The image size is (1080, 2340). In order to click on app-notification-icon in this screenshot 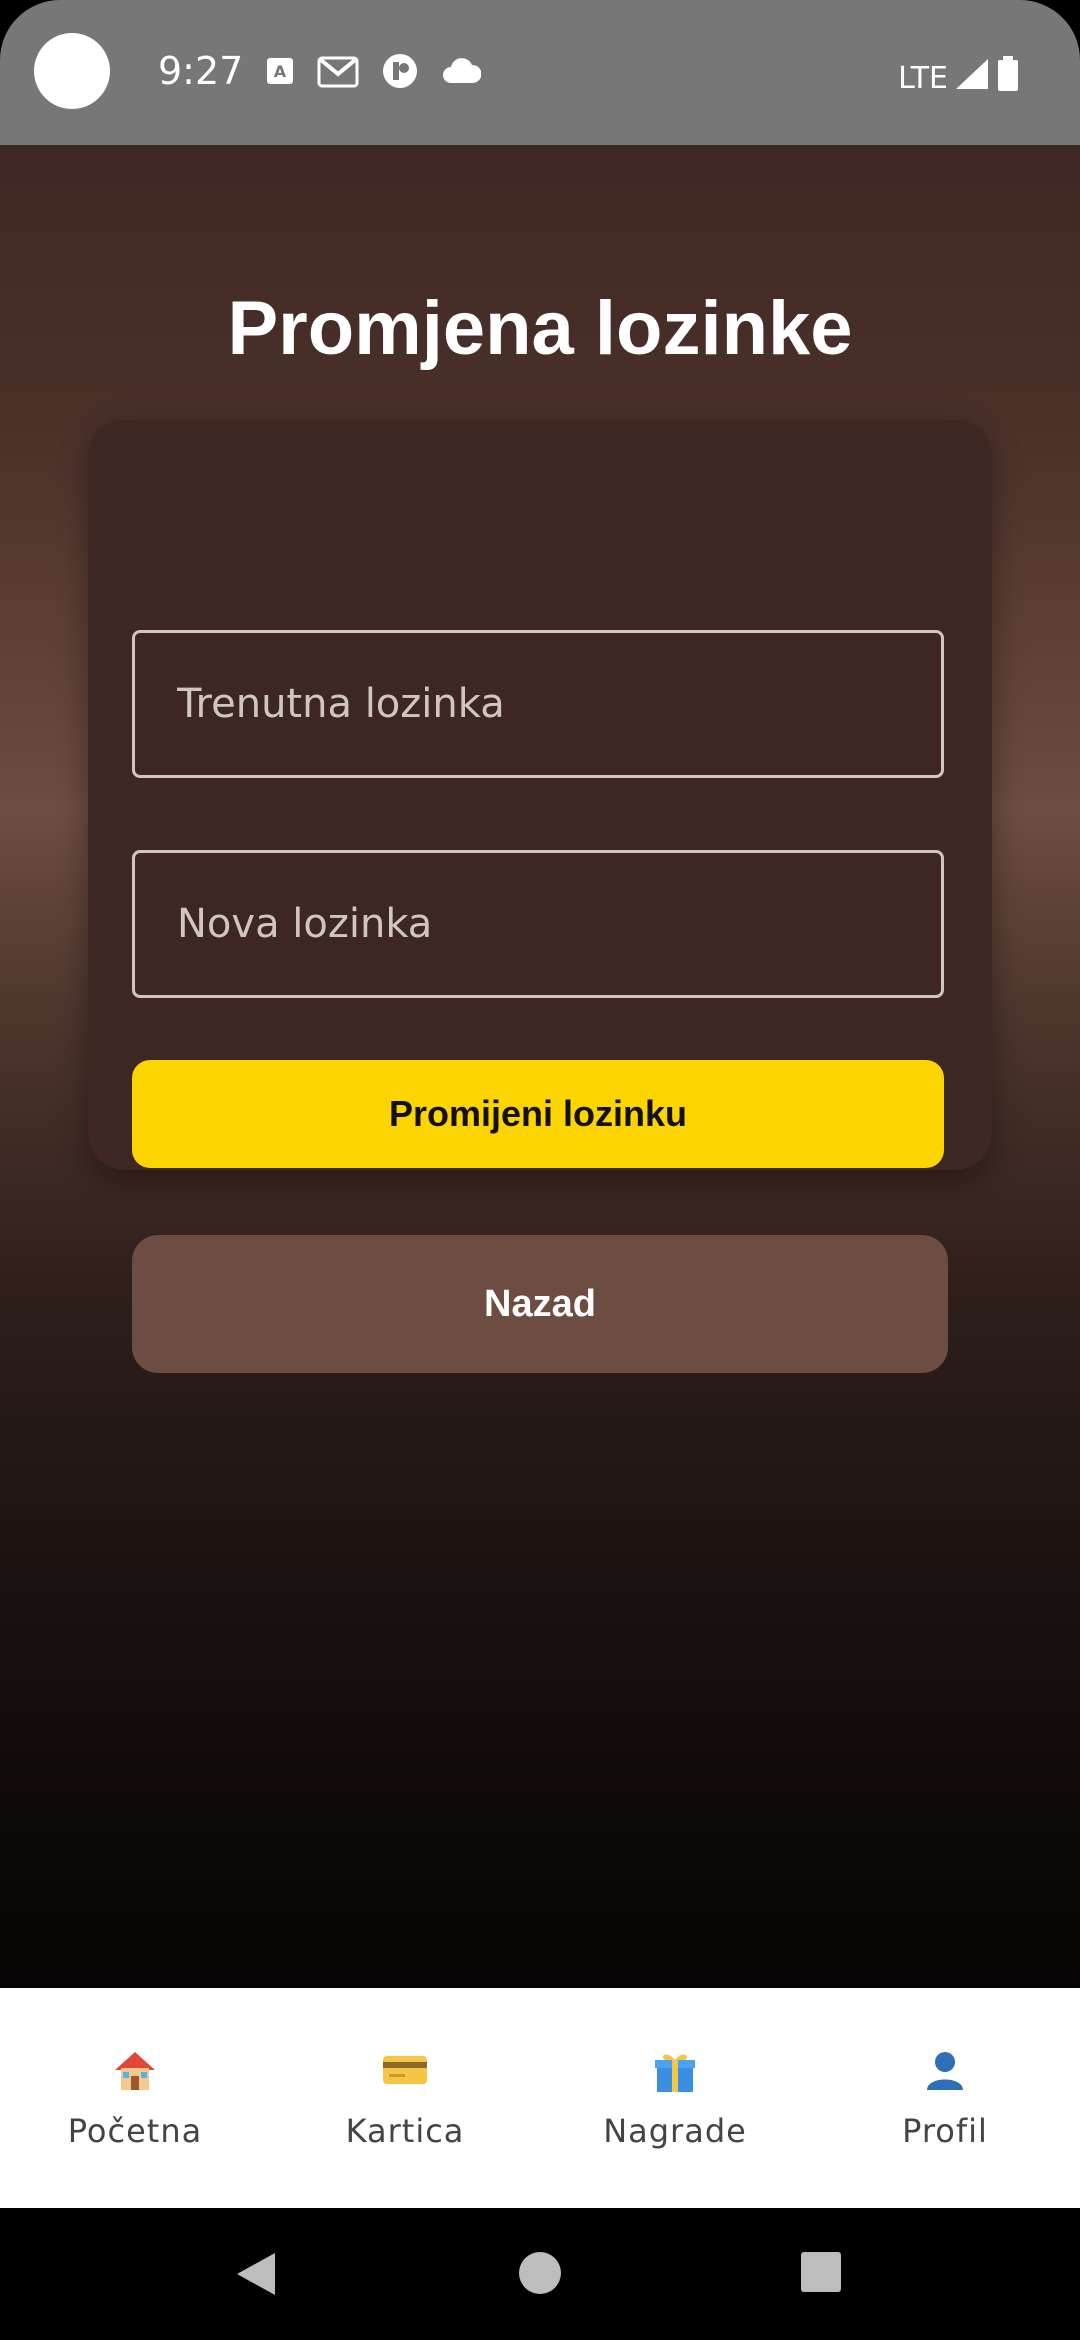, I will do `click(400, 71)`.